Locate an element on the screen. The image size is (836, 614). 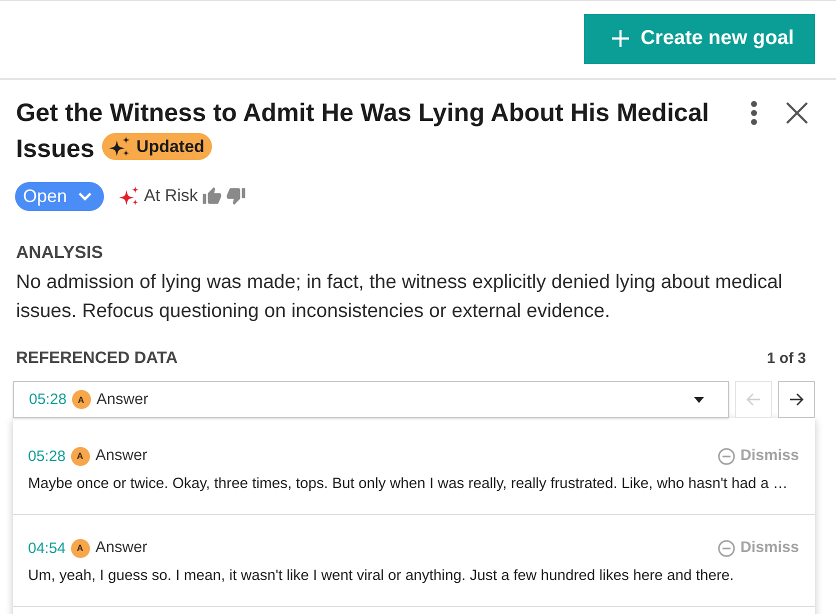
close-icon is located at coordinates (797, 113).